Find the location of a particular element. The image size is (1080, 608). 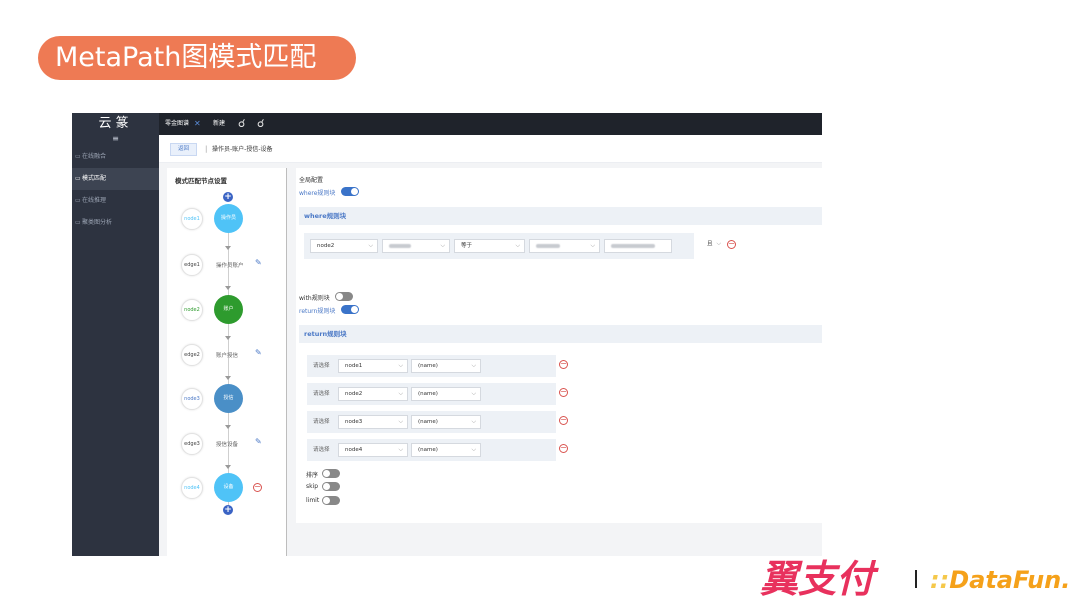

return-node-select: node3 ⌵ is located at coordinates (373, 422).